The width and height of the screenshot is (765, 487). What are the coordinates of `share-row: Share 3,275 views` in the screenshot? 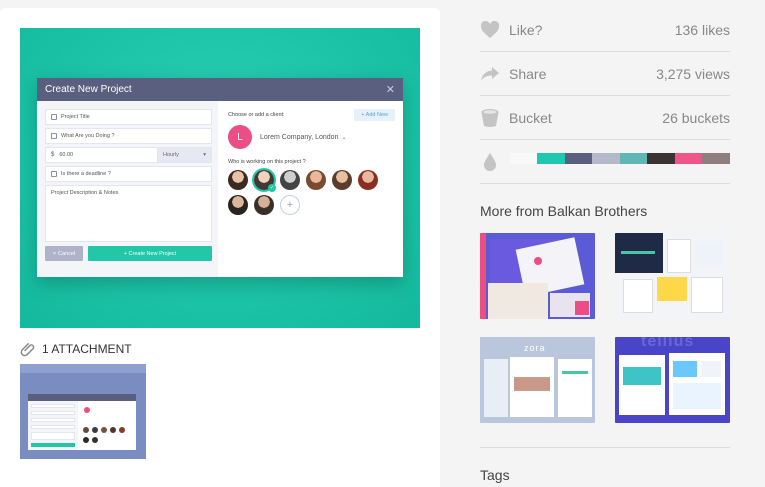 It's located at (605, 74).